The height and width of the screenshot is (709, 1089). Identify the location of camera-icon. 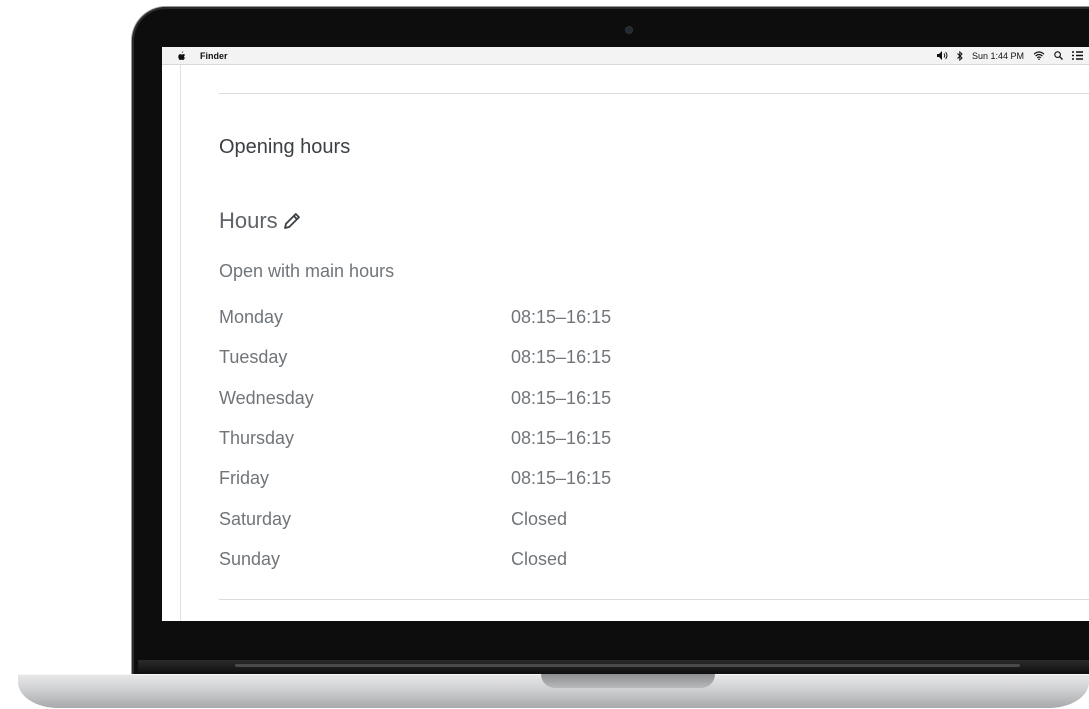
(629, 30).